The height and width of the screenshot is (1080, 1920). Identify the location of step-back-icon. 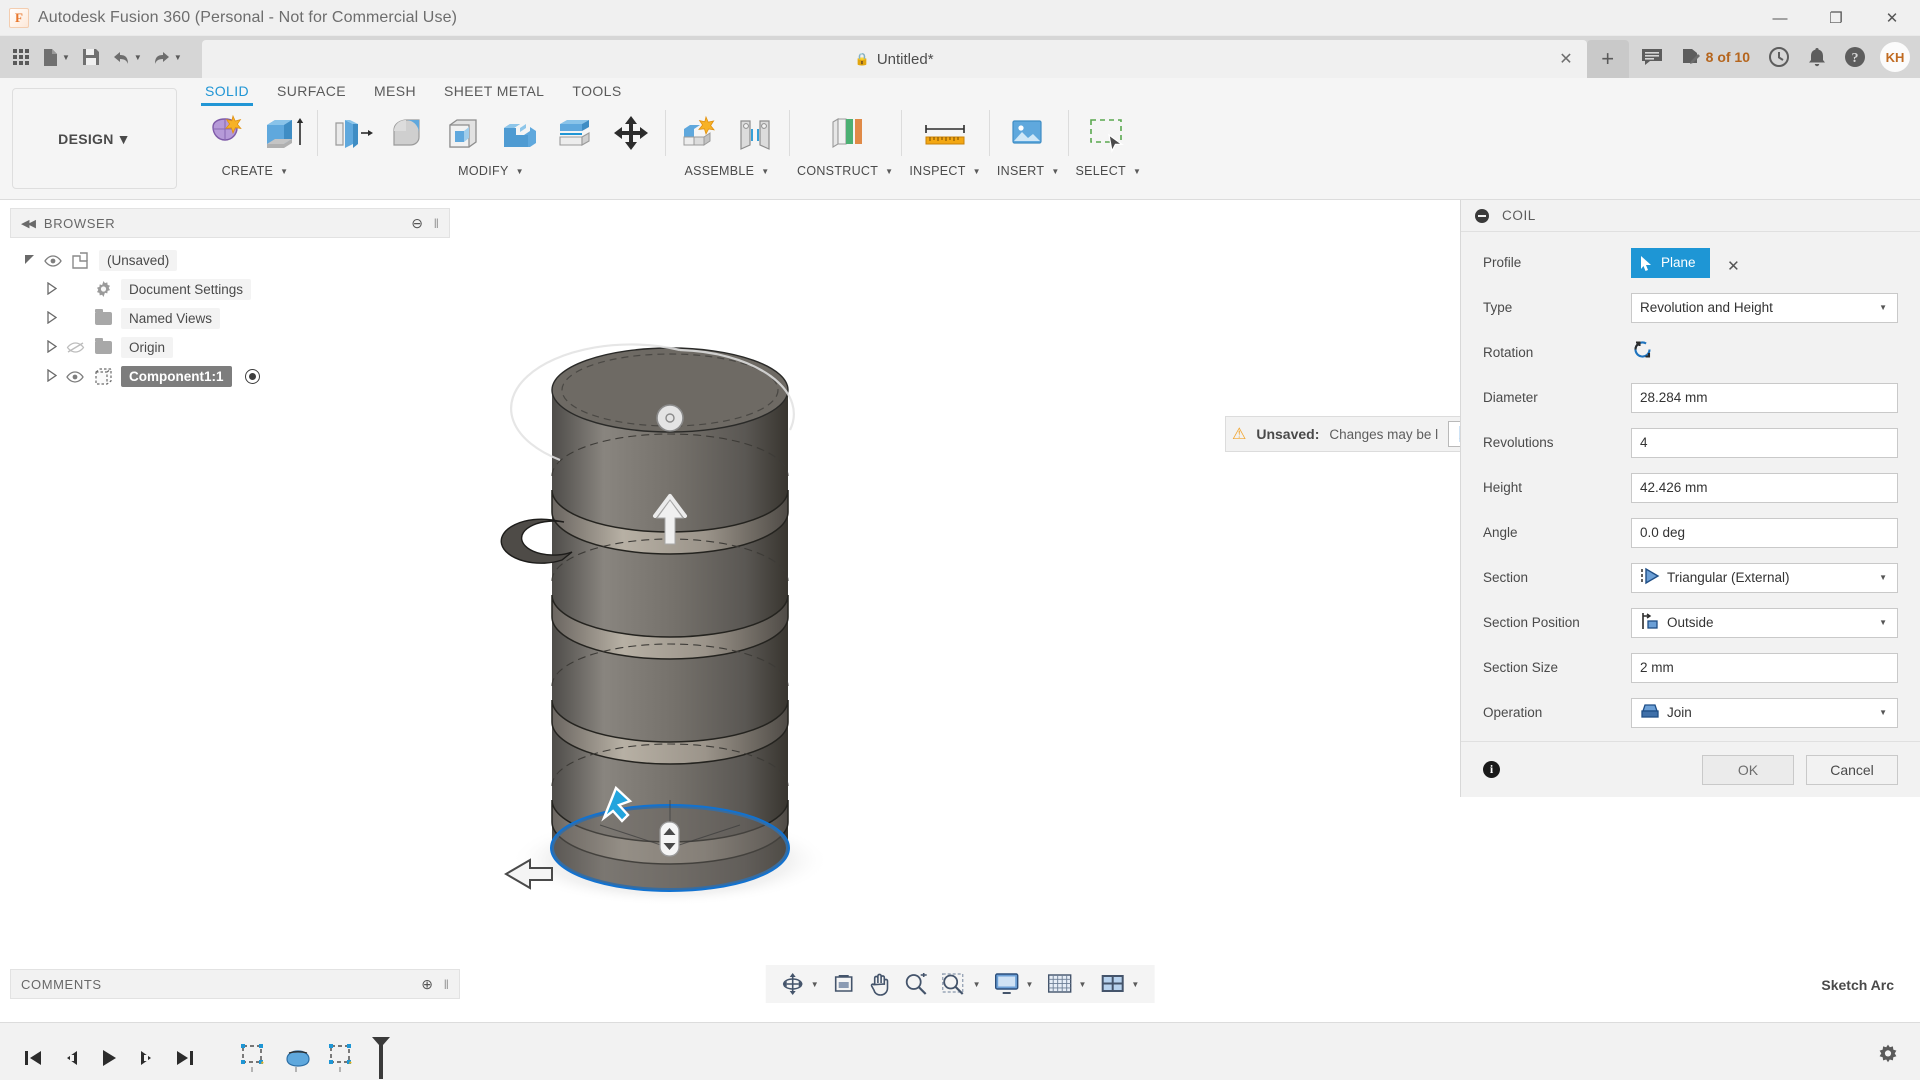
(71, 1058).